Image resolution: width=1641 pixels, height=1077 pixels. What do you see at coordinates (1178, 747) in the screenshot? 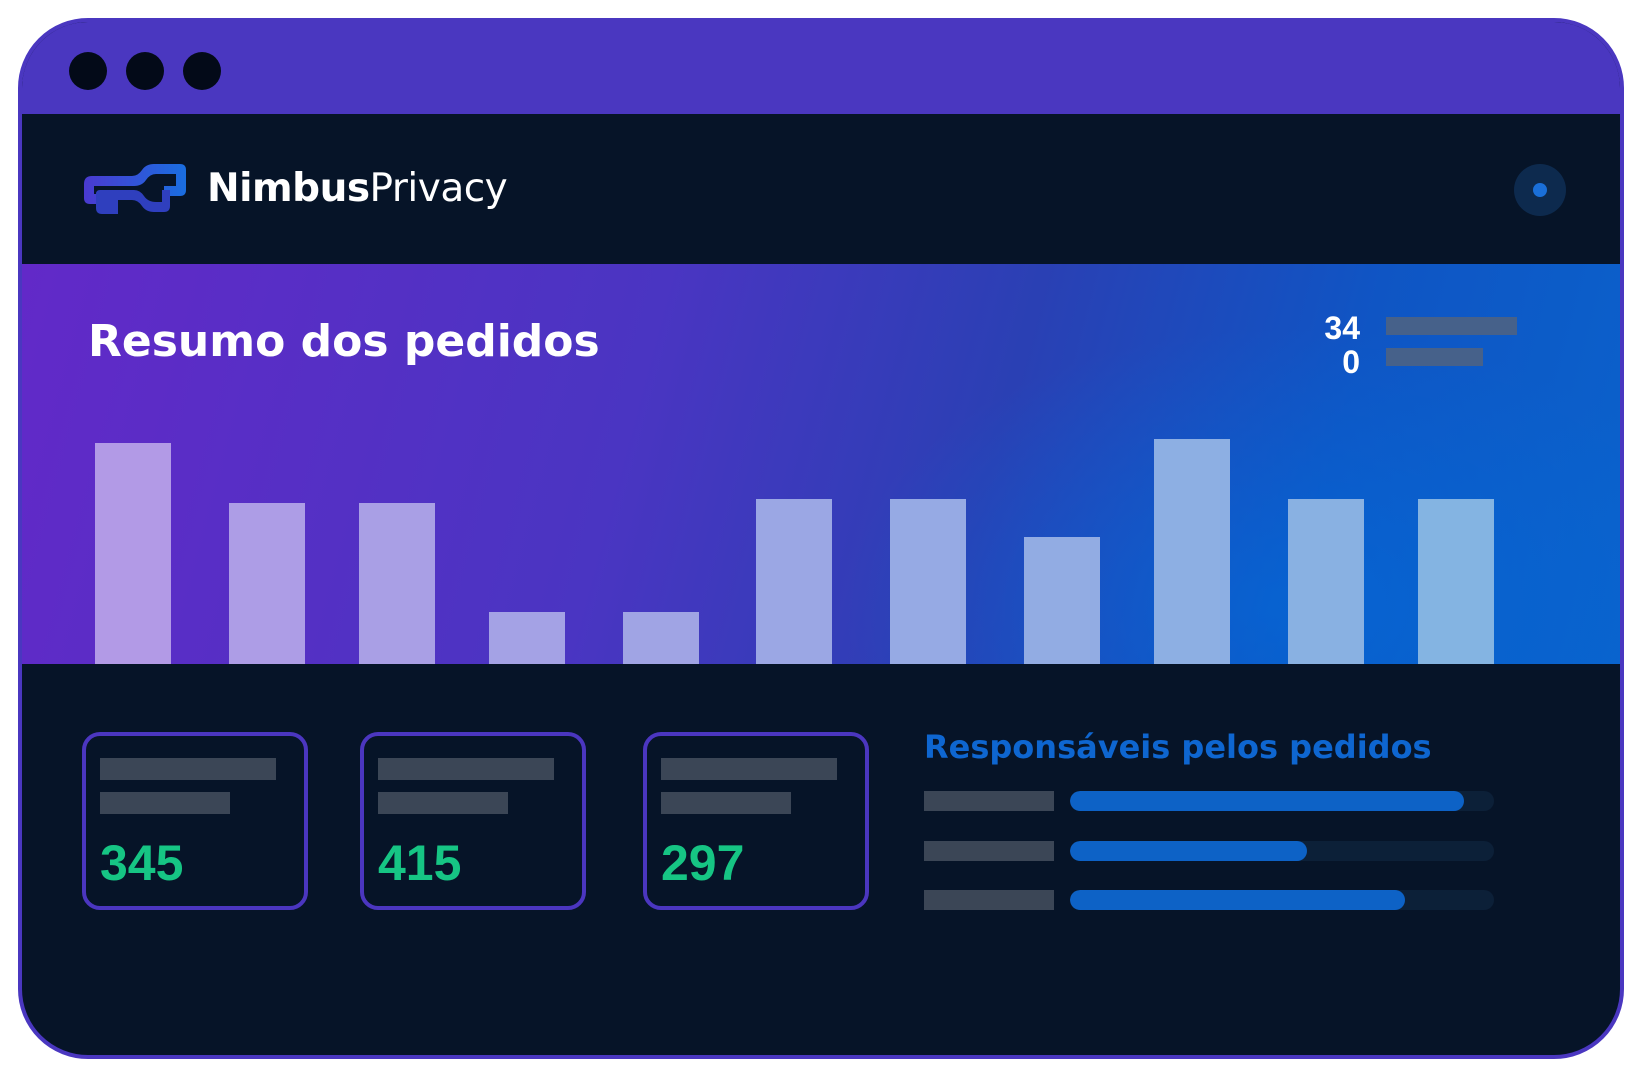
I see `responsibles-title: Responsáveis pelos pedidos` at bounding box center [1178, 747].